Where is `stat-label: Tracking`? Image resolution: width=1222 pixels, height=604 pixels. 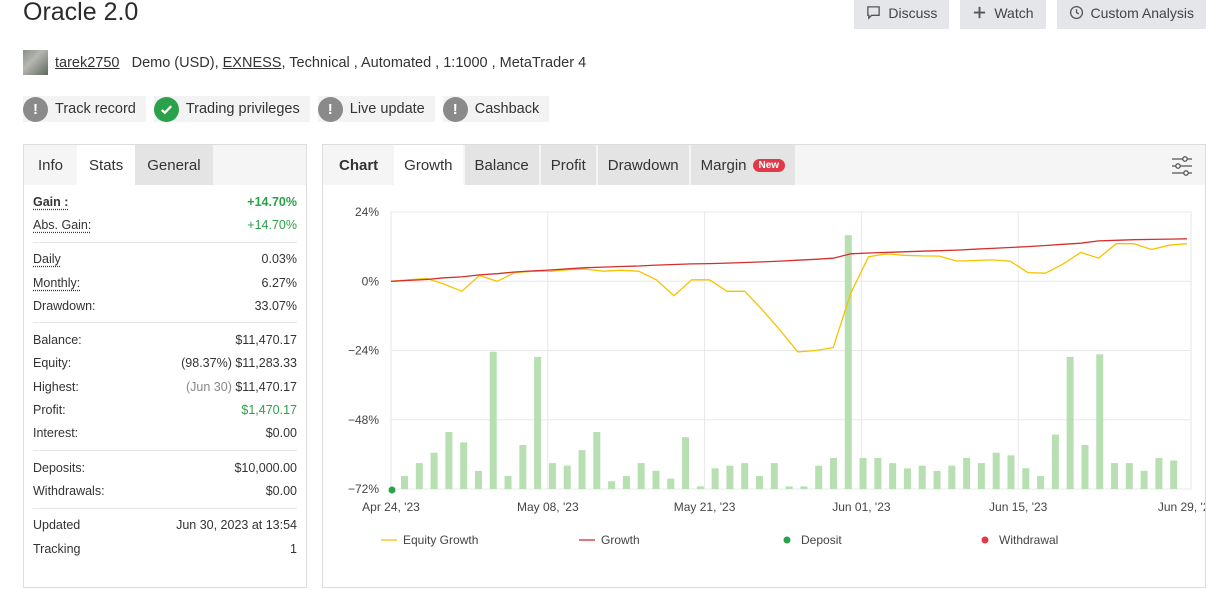 stat-label: Tracking is located at coordinates (57, 548).